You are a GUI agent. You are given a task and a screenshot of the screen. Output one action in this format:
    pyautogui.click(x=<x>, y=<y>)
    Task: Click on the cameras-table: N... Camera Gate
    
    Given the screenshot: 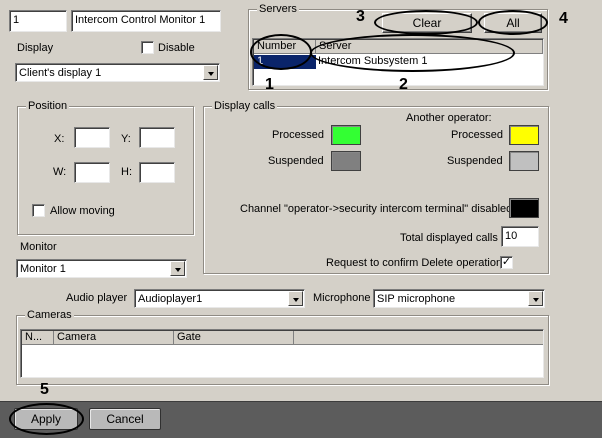 What is the action you would take?
    pyautogui.click(x=282, y=353)
    